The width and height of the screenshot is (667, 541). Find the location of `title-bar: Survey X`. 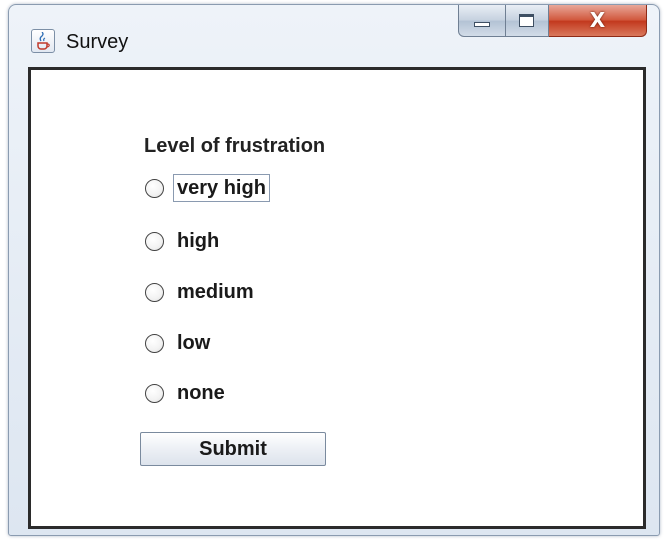

title-bar: Survey X is located at coordinates (334, 35).